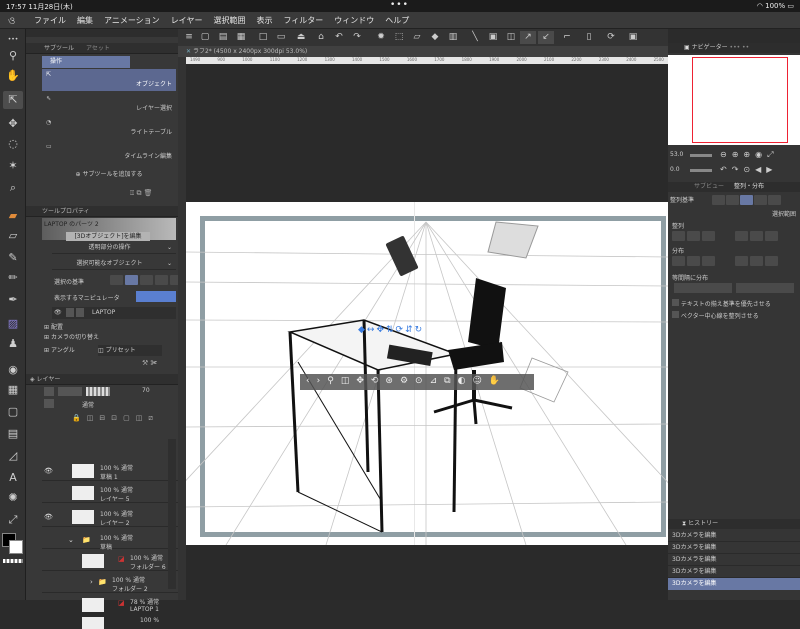  I want to click on menu-help: ヘルプ, so click(397, 20).